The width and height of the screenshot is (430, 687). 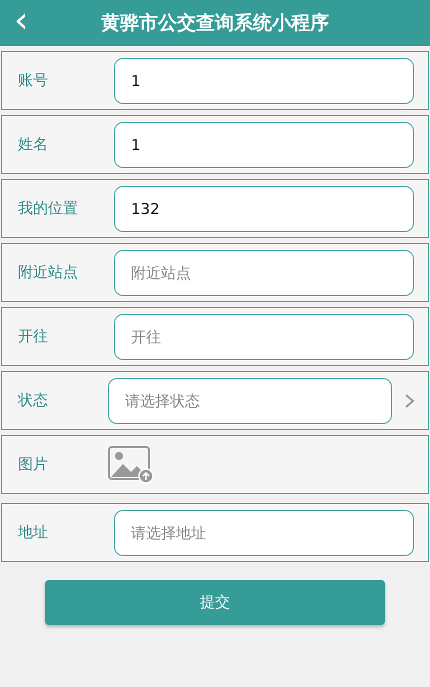 I want to click on image-upload-icon, so click(x=131, y=465).